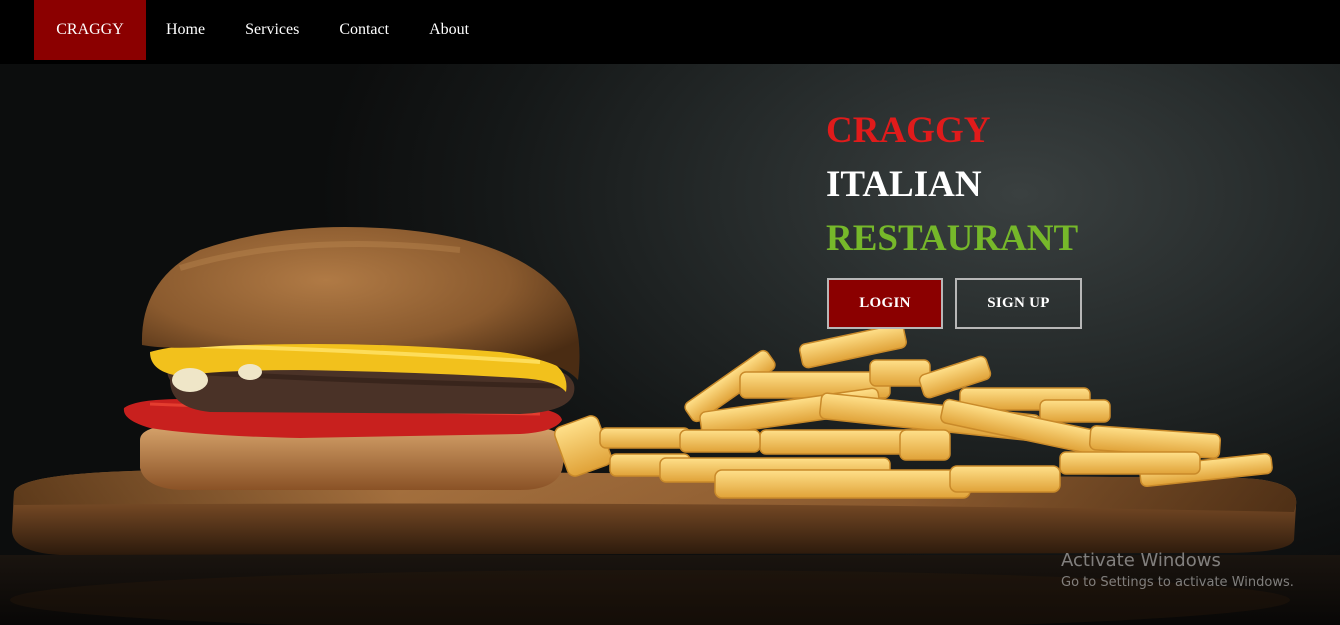 Image resolution: width=1340 pixels, height=625 pixels. What do you see at coordinates (908, 130) in the screenshot?
I see `headline-line-1: CRAGGY` at bounding box center [908, 130].